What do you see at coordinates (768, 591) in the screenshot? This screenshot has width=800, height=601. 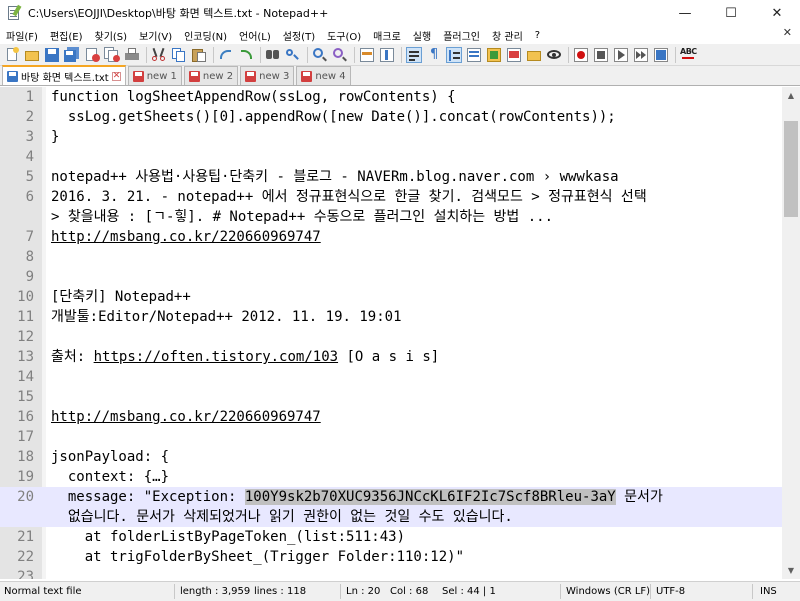 I see `status-insert-mode: INS` at bounding box center [768, 591].